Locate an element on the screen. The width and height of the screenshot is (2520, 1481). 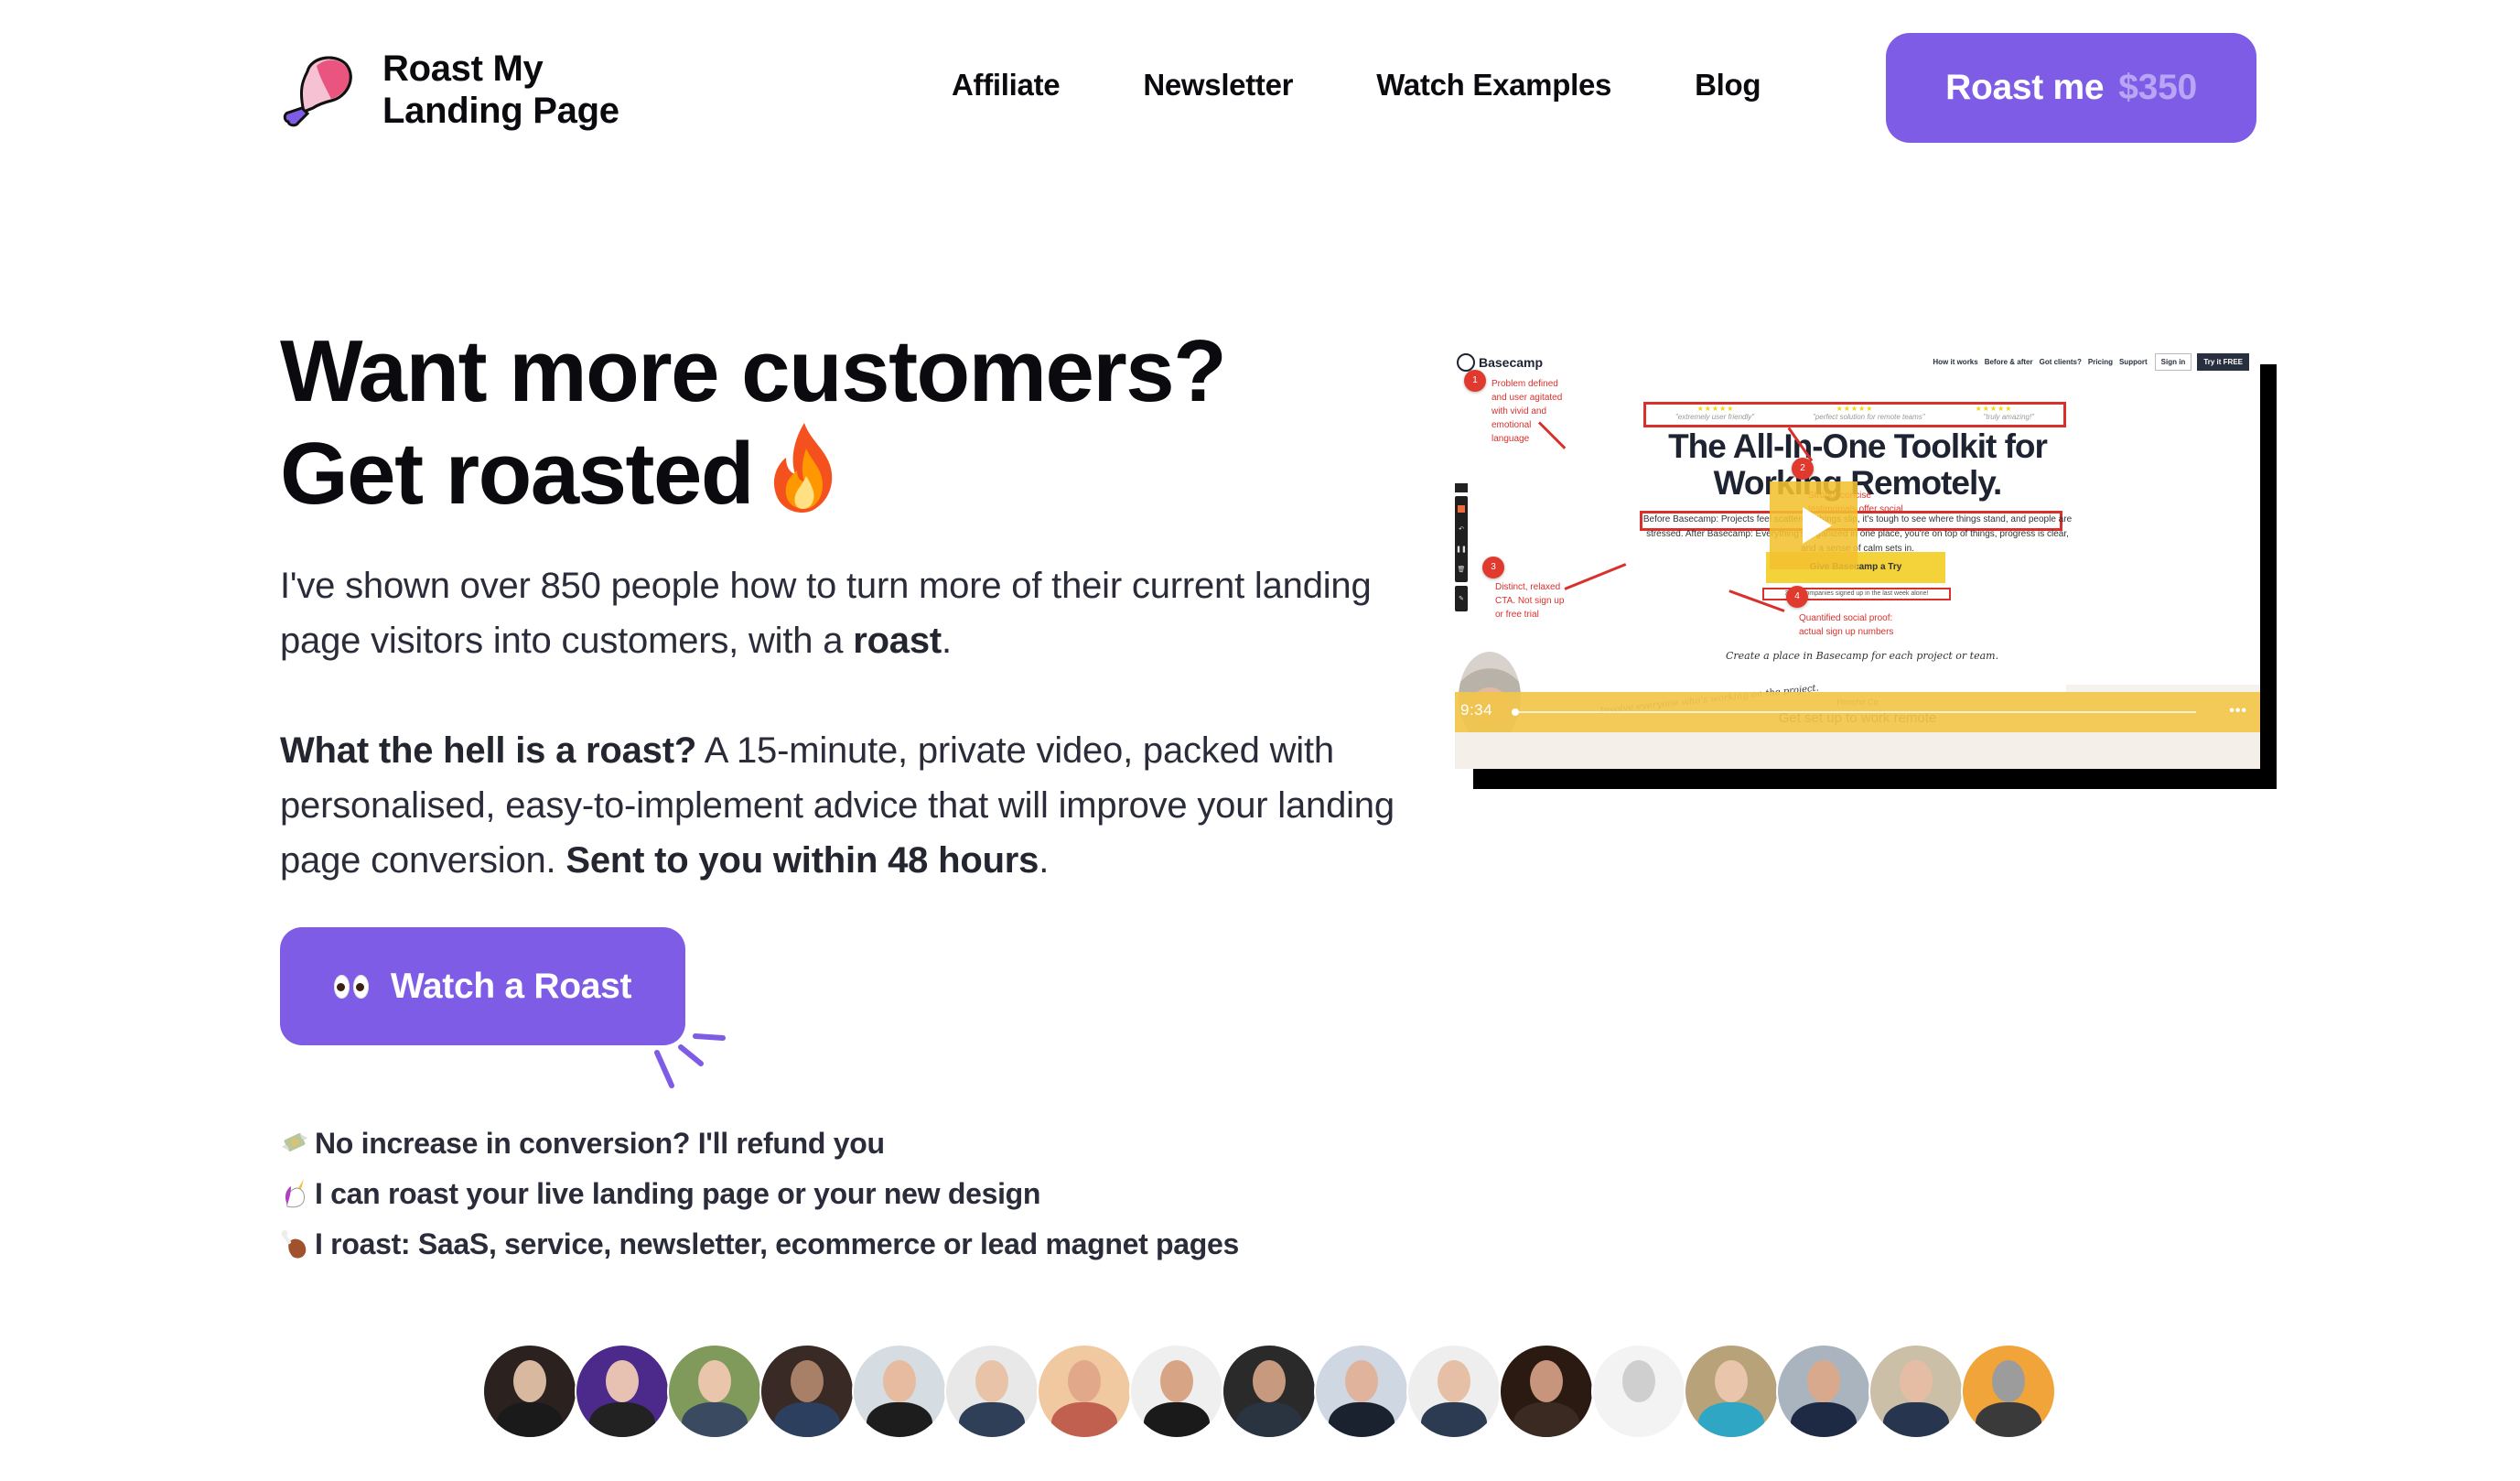
undo-icon: ↶ is located at coordinates (1461, 529).